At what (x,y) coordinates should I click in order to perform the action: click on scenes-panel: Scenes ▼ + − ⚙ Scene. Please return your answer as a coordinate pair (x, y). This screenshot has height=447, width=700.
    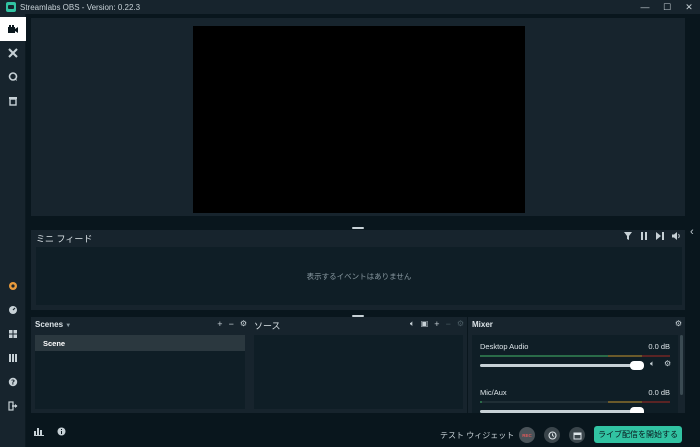
    Looking at the image, I should click on (140, 365).